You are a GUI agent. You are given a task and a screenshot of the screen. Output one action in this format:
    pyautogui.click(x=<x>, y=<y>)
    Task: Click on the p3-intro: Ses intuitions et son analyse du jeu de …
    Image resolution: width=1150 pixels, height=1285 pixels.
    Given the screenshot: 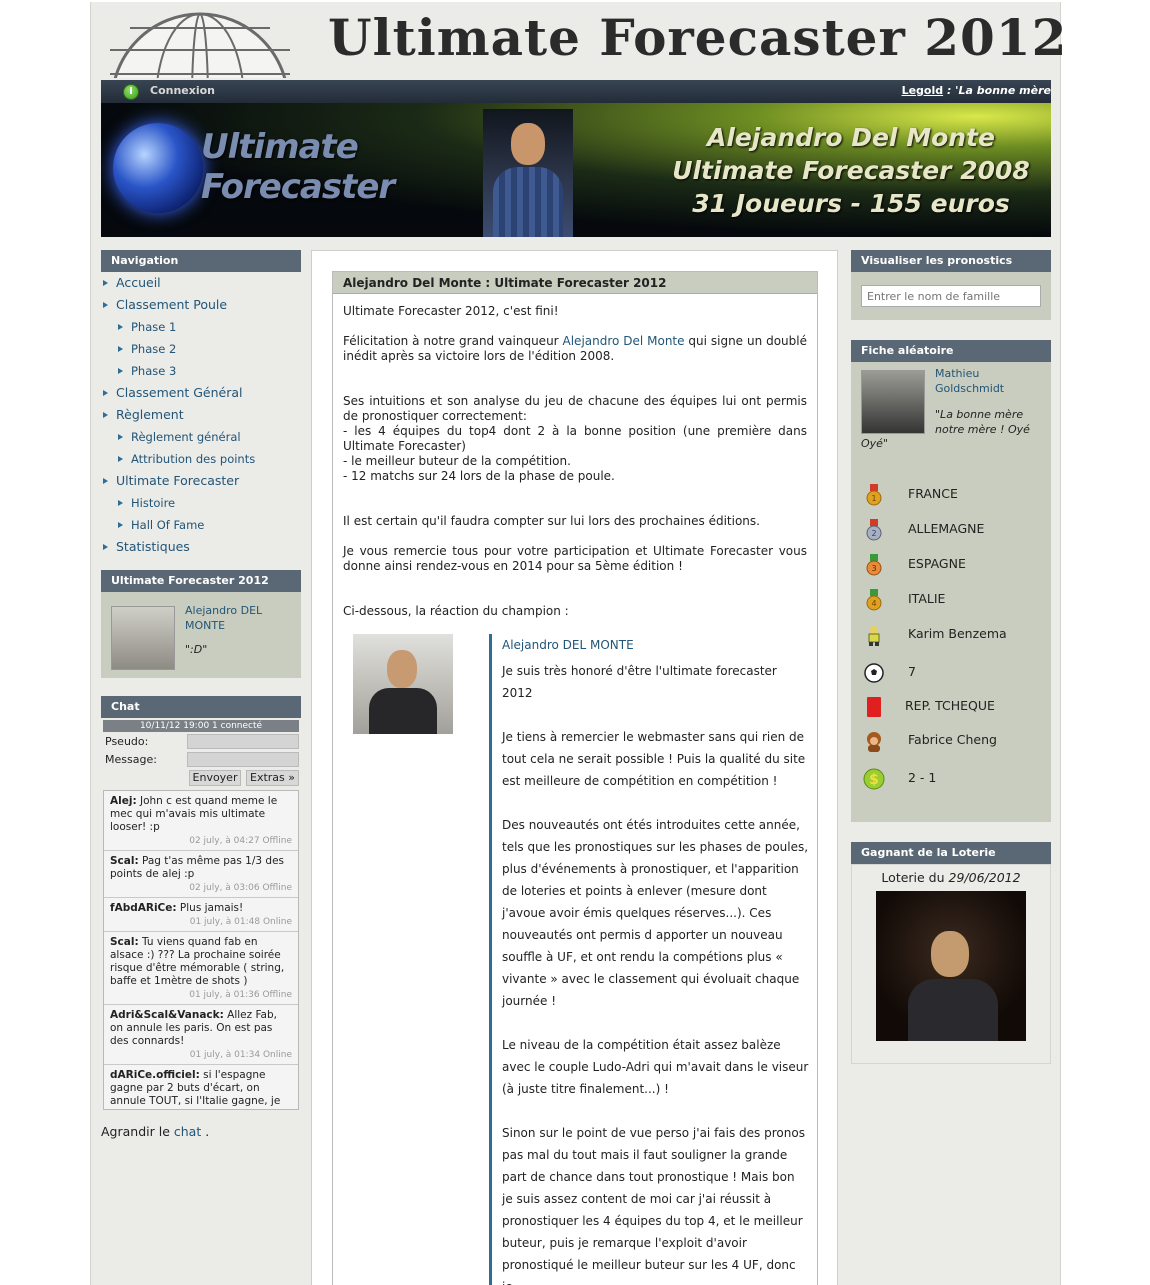 What is the action you would take?
    pyautogui.click(x=575, y=408)
    